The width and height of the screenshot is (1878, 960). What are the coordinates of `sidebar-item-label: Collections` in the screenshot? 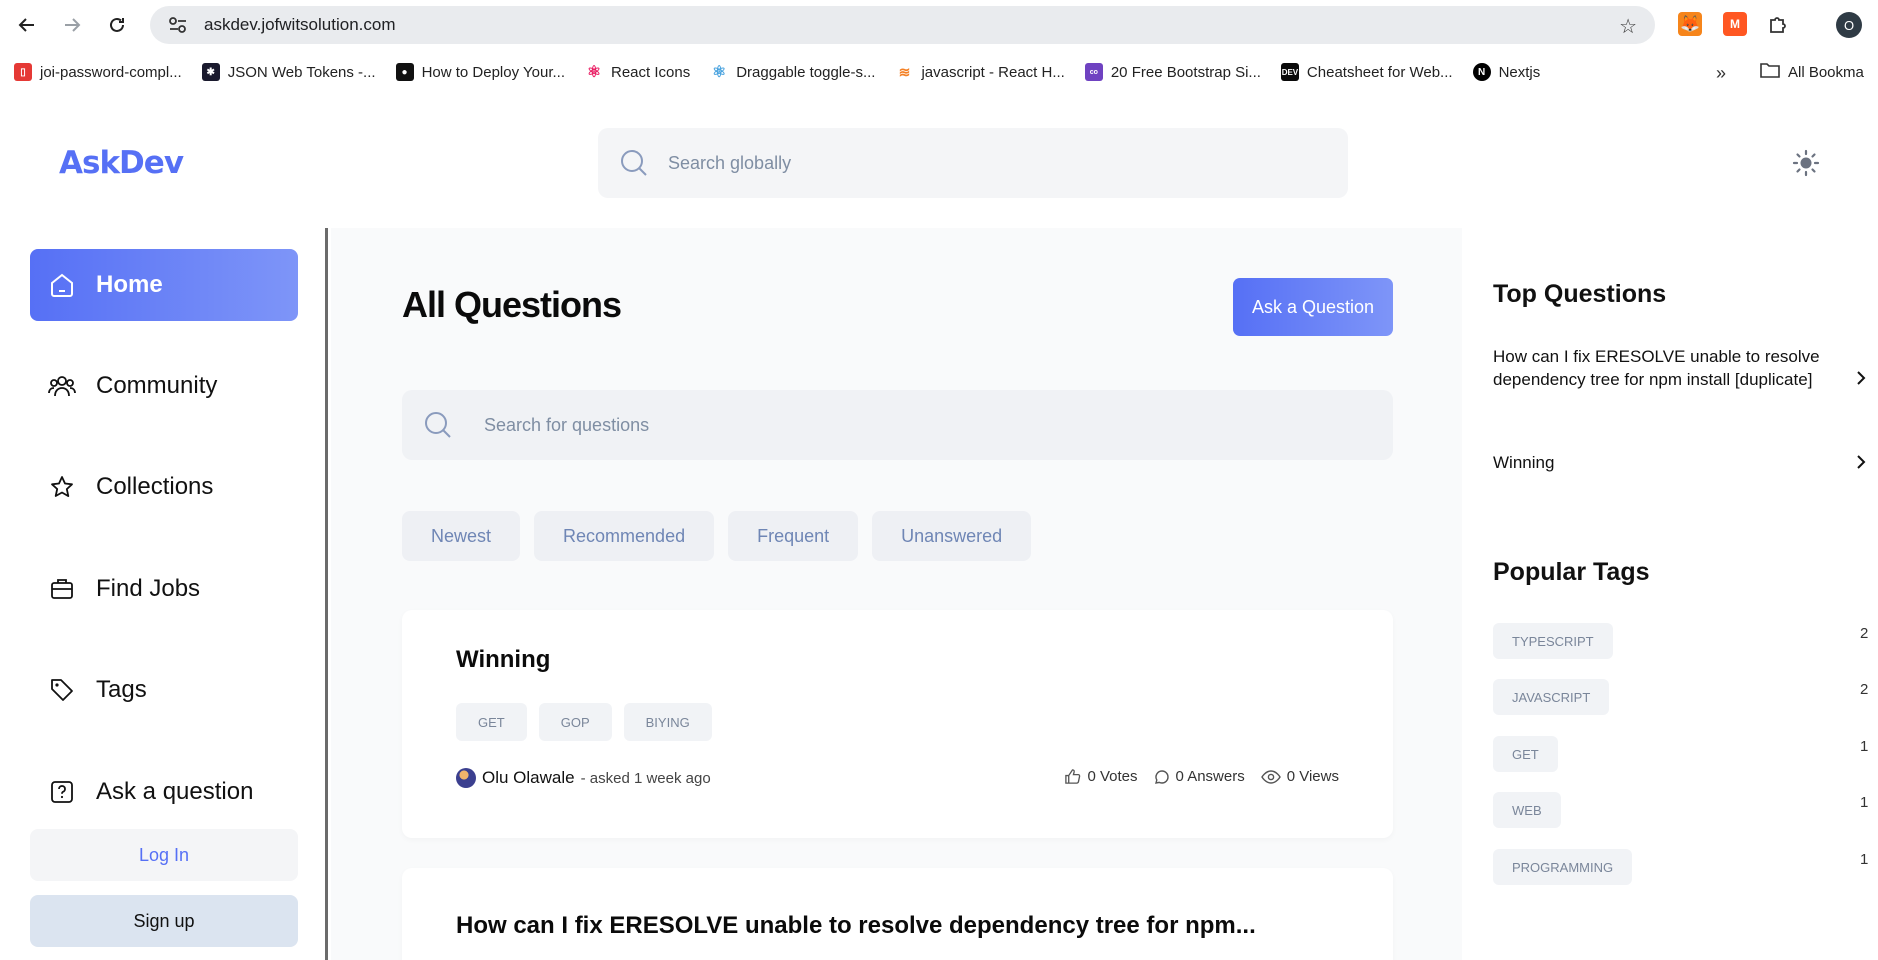 It's located at (155, 486).